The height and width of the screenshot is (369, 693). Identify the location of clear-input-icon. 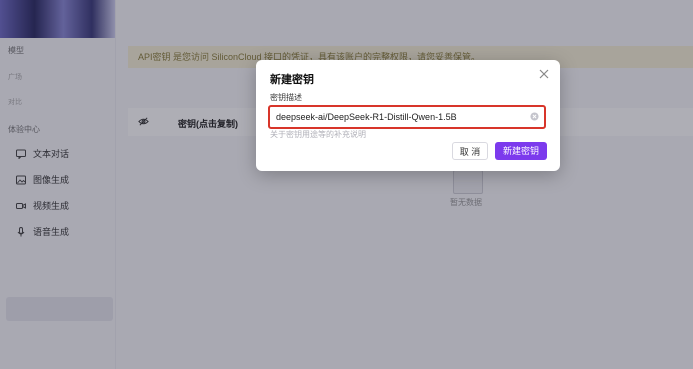
(534, 116).